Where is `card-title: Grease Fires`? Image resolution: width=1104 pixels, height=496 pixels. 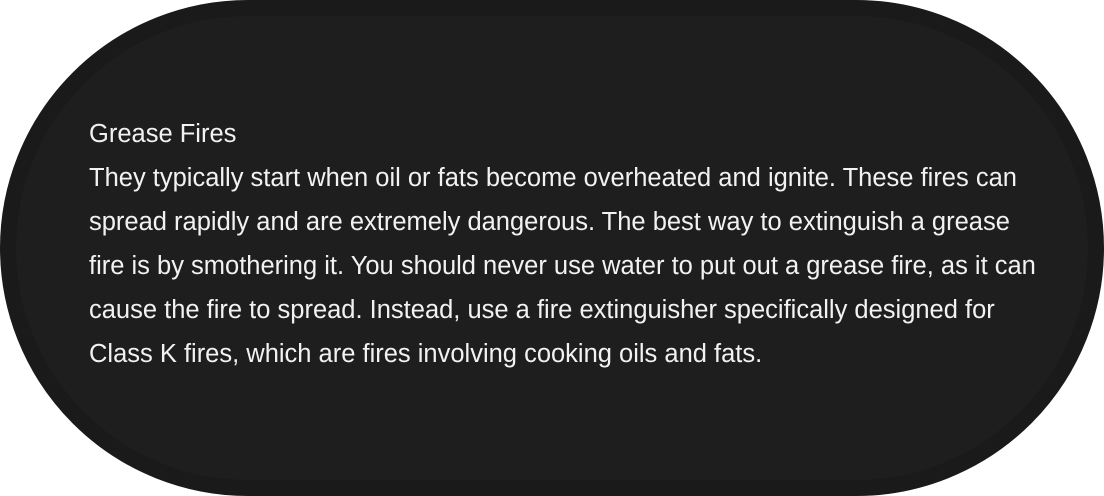 card-title: Grease Fires is located at coordinates (163, 134).